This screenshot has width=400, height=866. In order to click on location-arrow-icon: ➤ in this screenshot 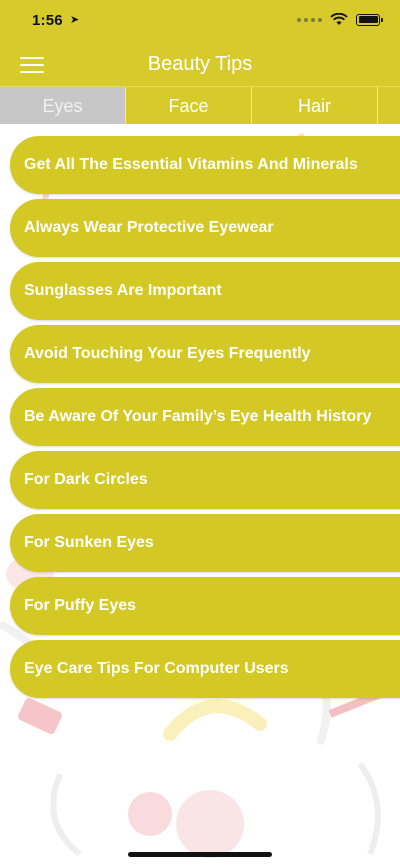, I will do `click(75, 20)`.